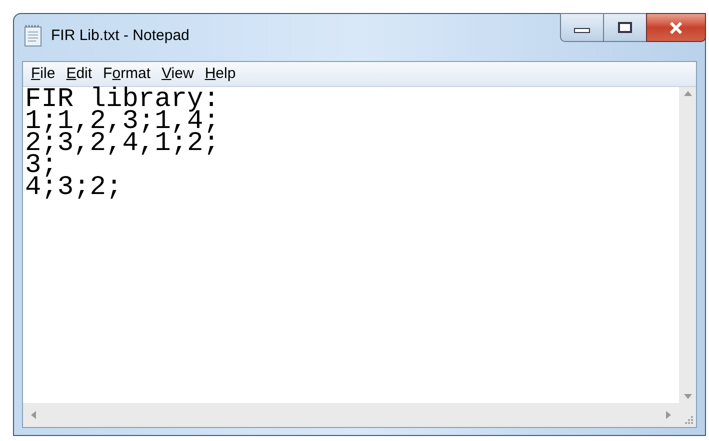 The width and height of the screenshot is (709, 441). Describe the element at coordinates (122, 144) in the screenshot. I see `text-line: 2;3,2,4,1;2;` at that location.